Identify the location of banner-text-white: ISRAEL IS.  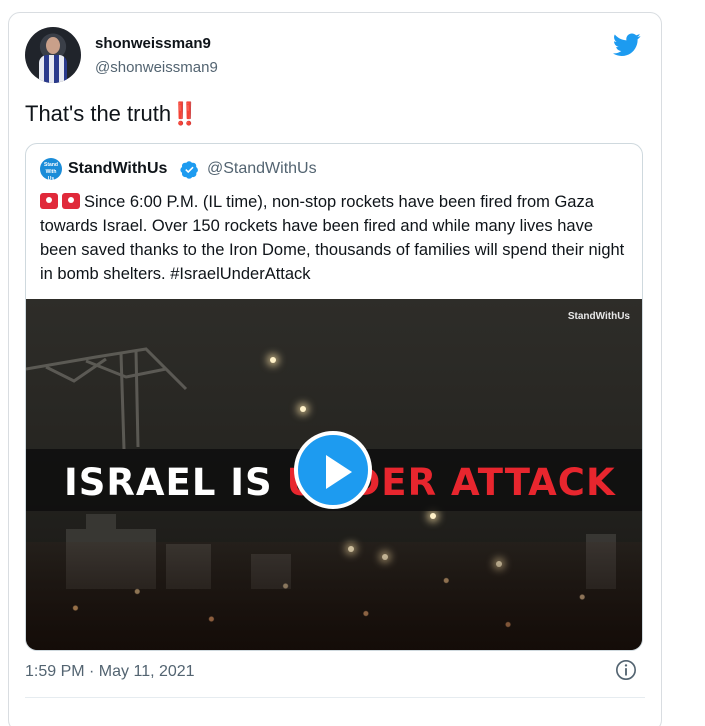
(175, 482).